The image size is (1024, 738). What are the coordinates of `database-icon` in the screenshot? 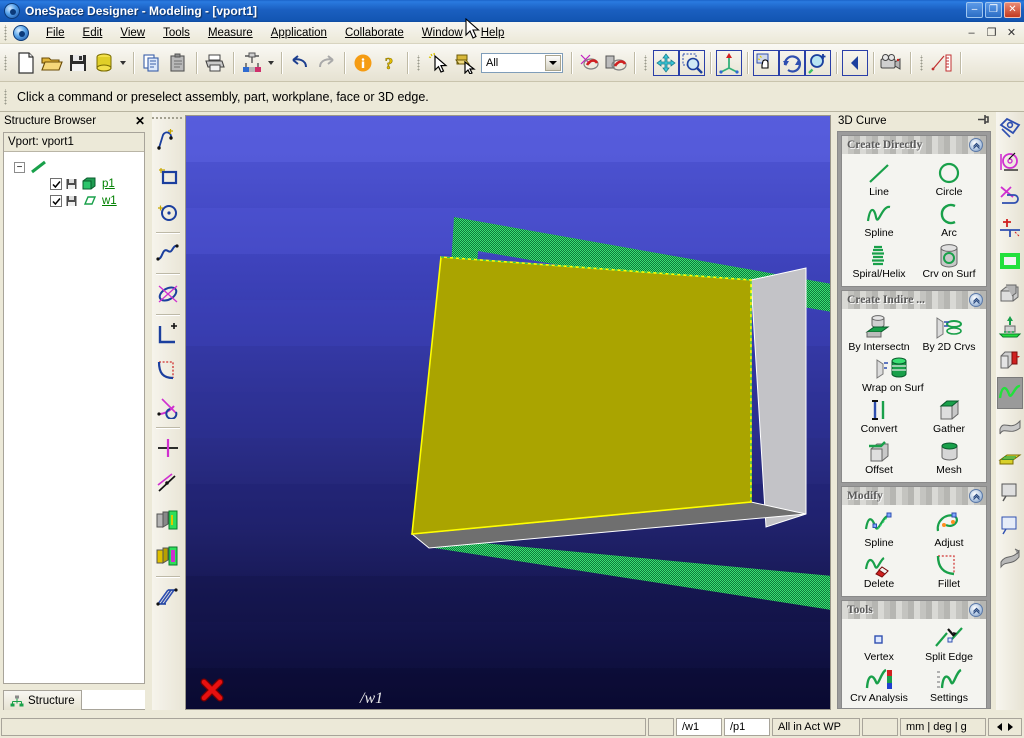 It's located at (104, 63).